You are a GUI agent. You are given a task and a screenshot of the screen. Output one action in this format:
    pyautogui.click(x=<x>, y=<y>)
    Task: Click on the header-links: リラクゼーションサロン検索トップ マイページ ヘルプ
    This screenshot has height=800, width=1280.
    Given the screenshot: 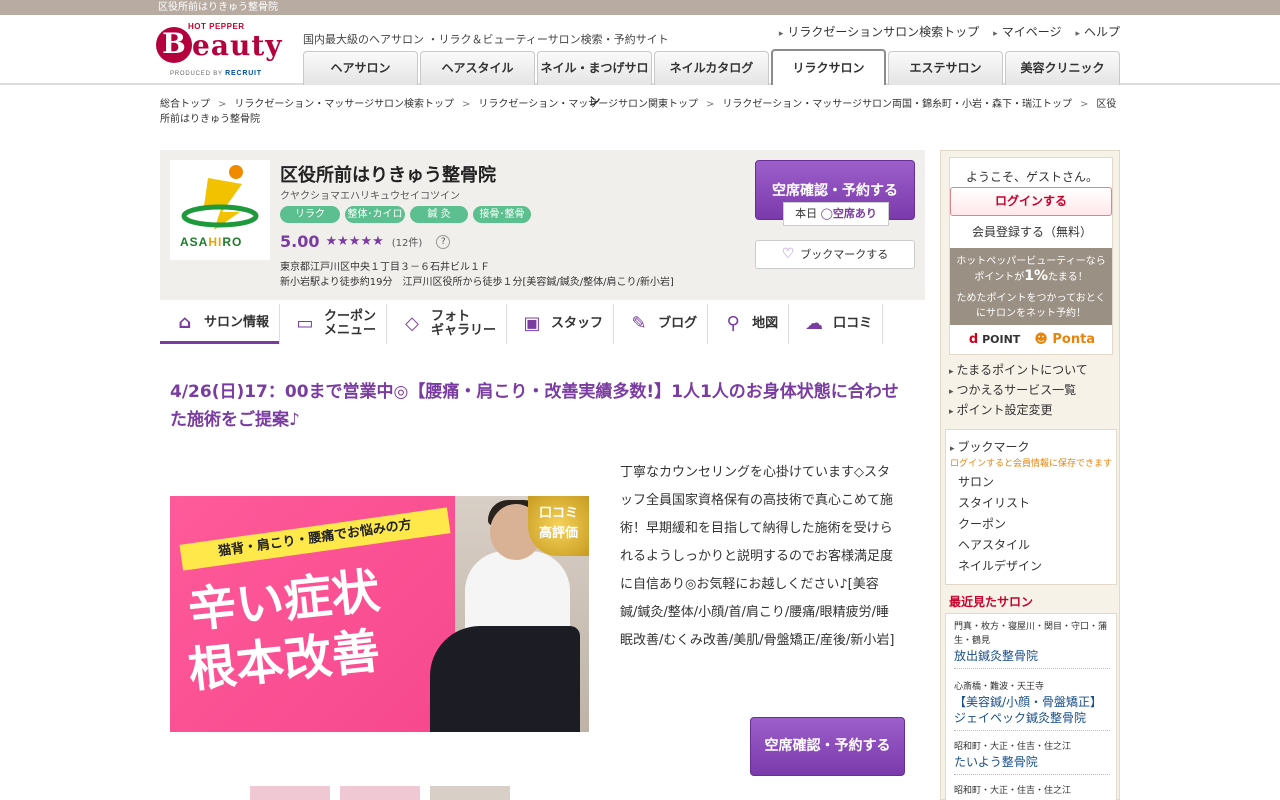 What is the action you would take?
    pyautogui.click(x=949, y=31)
    